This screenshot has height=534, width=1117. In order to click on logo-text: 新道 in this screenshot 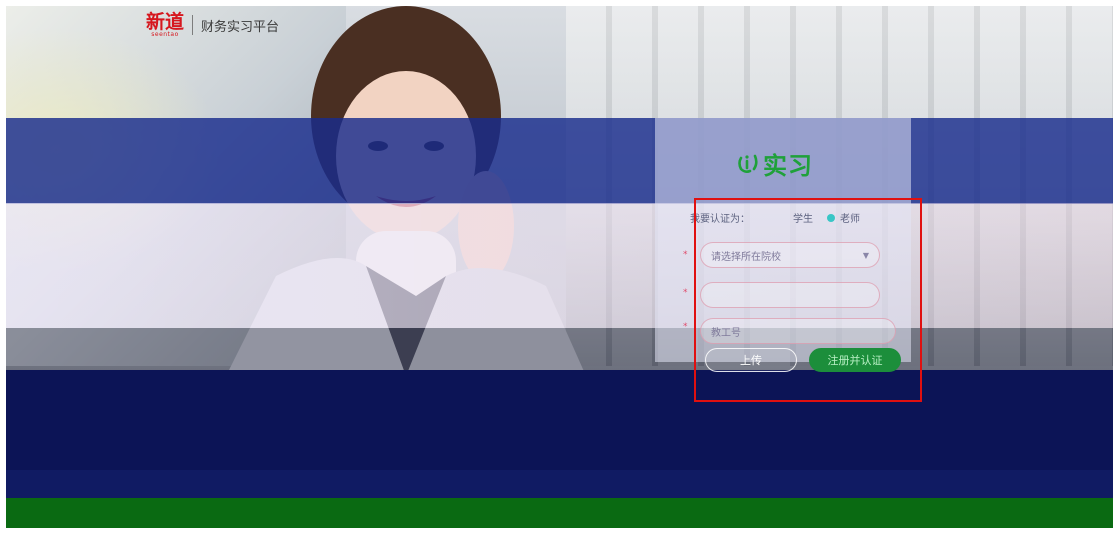, I will do `click(165, 21)`.